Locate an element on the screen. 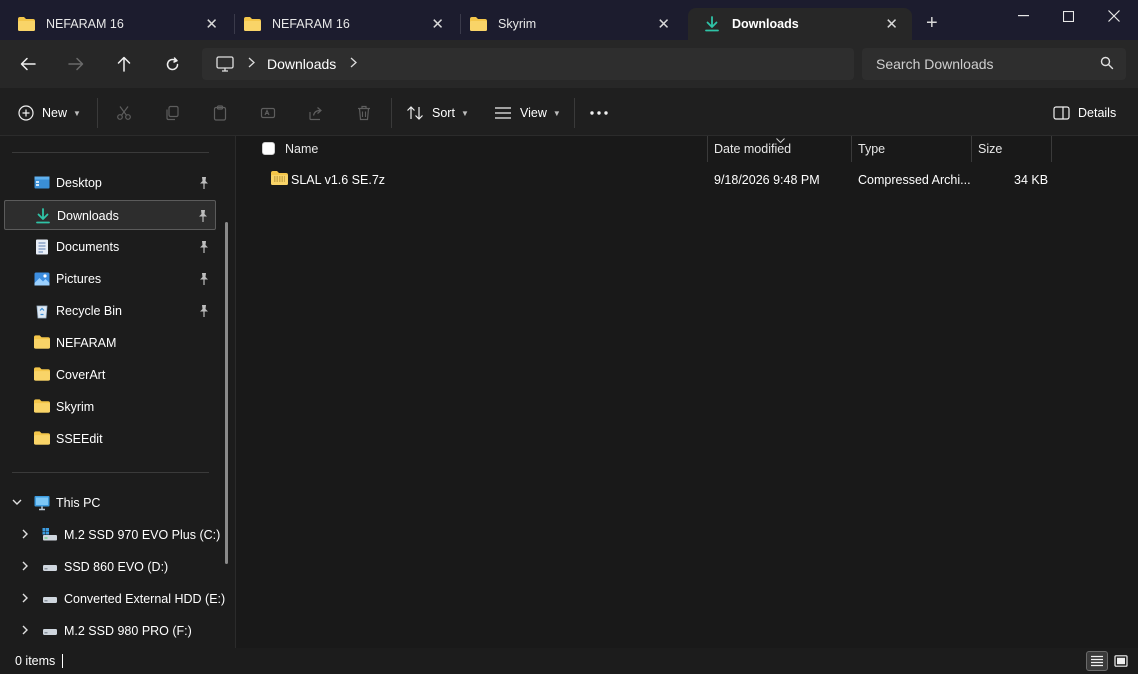  search-icon is located at coordinates (1107, 64).